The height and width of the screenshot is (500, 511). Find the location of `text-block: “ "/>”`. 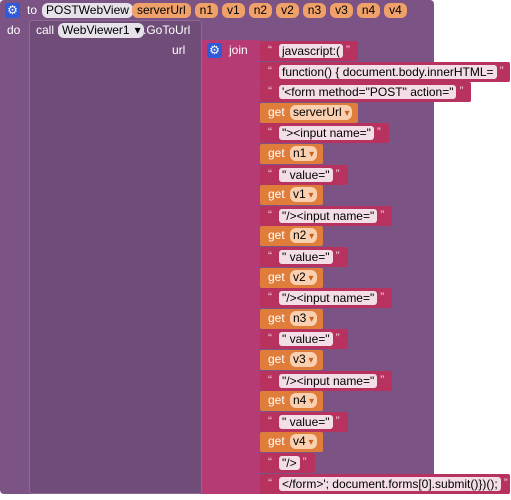

text-block: “ "/>” is located at coordinates (287, 463).